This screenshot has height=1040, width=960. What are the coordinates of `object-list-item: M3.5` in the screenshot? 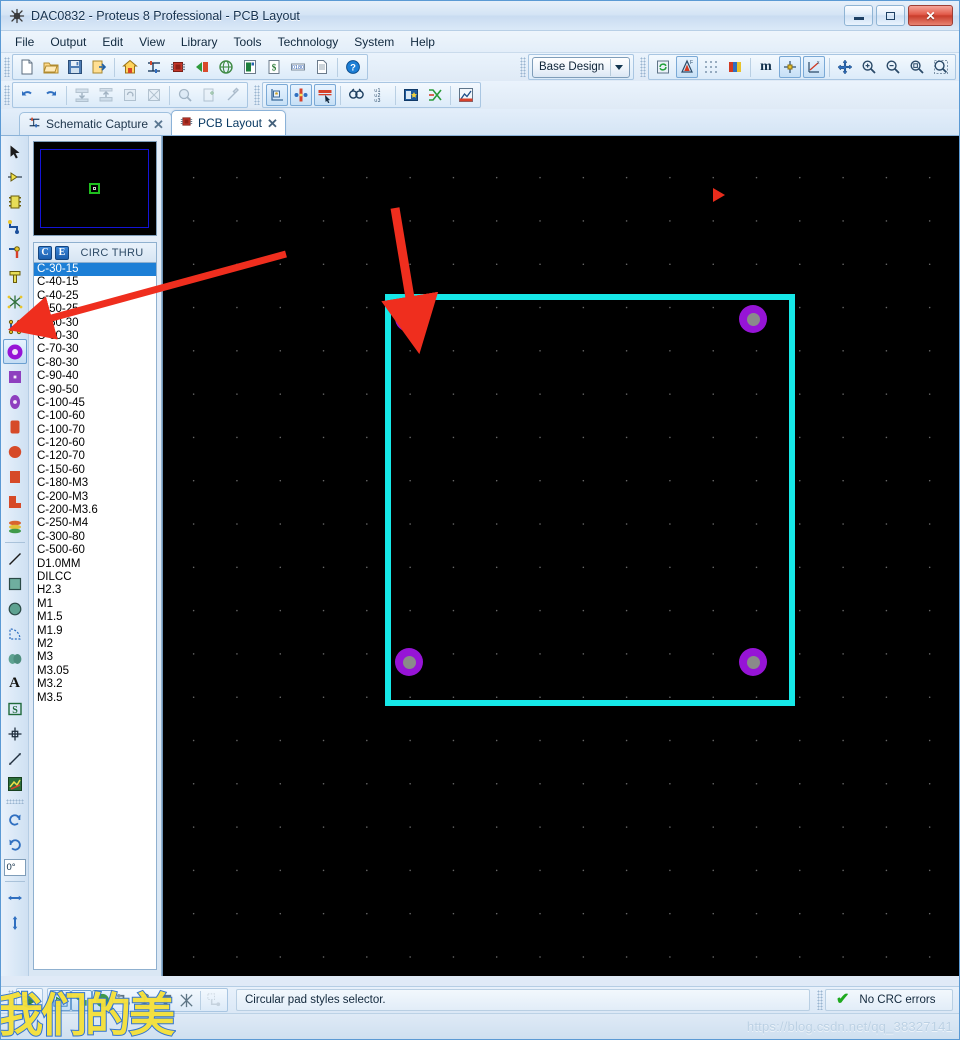 It's located at (95, 698).